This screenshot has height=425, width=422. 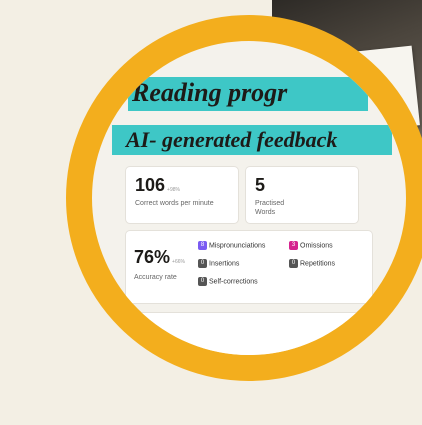 I want to click on practiced-label: Practised Words, so click(x=270, y=208).